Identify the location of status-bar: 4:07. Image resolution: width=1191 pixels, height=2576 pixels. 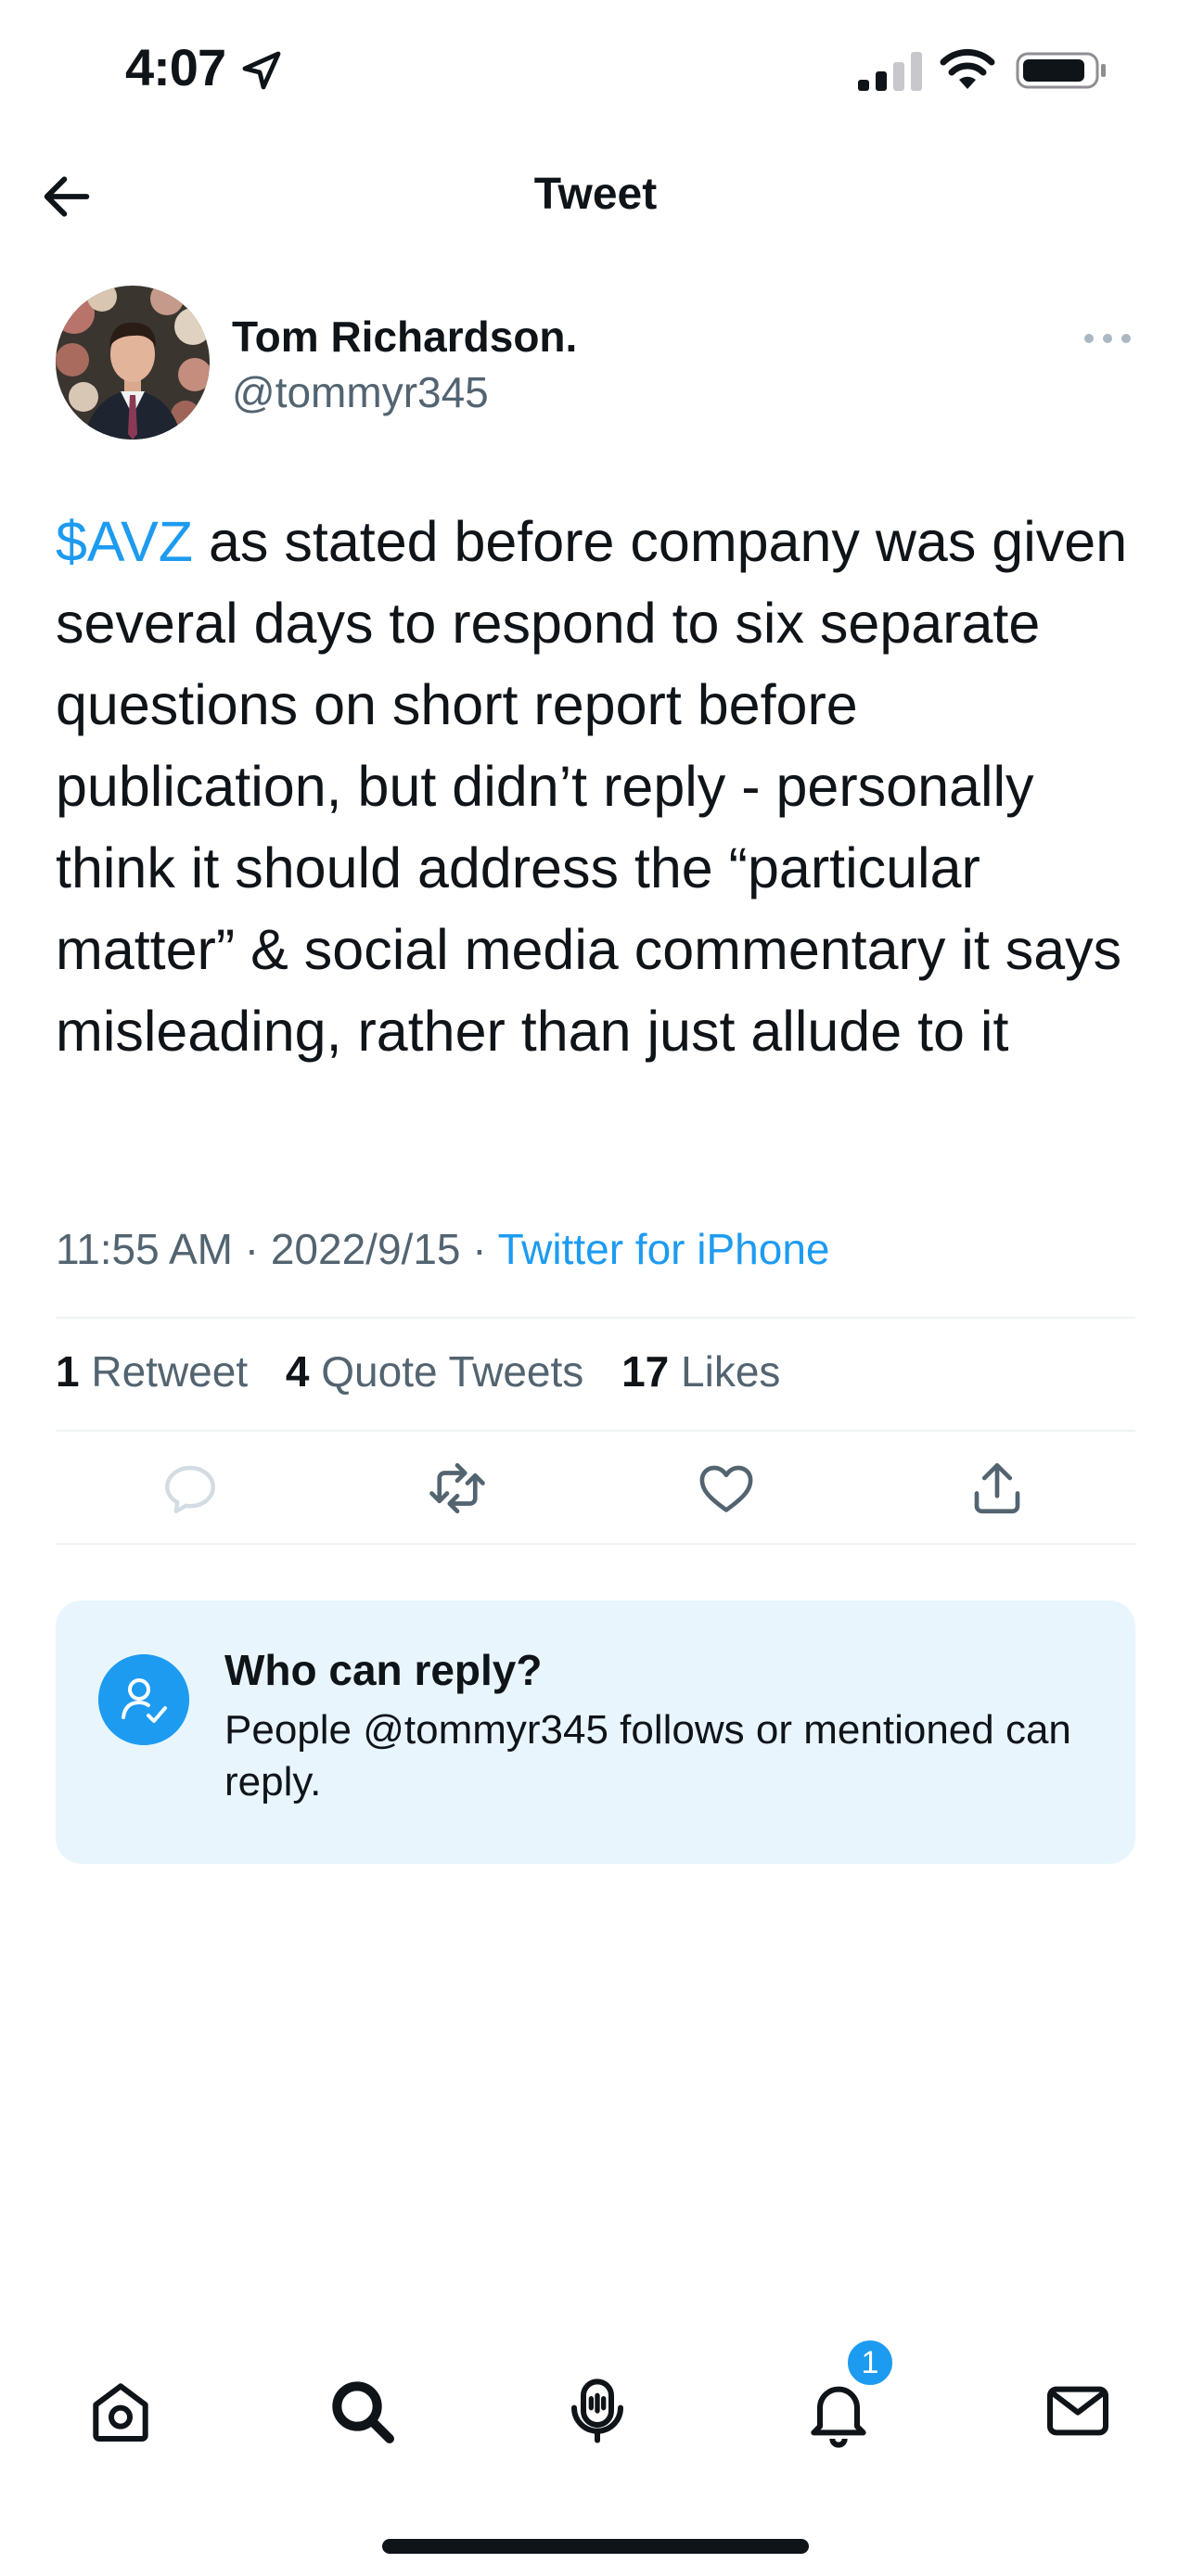
(595, 69).